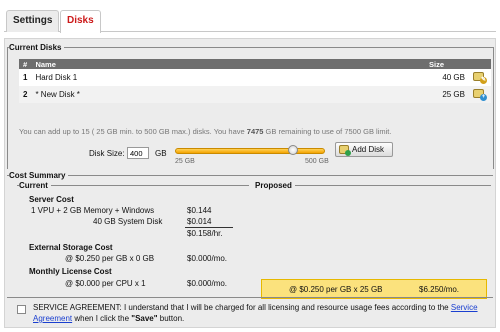  I want to click on server-line2-label: 40 GB System Disk, so click(128, 221).